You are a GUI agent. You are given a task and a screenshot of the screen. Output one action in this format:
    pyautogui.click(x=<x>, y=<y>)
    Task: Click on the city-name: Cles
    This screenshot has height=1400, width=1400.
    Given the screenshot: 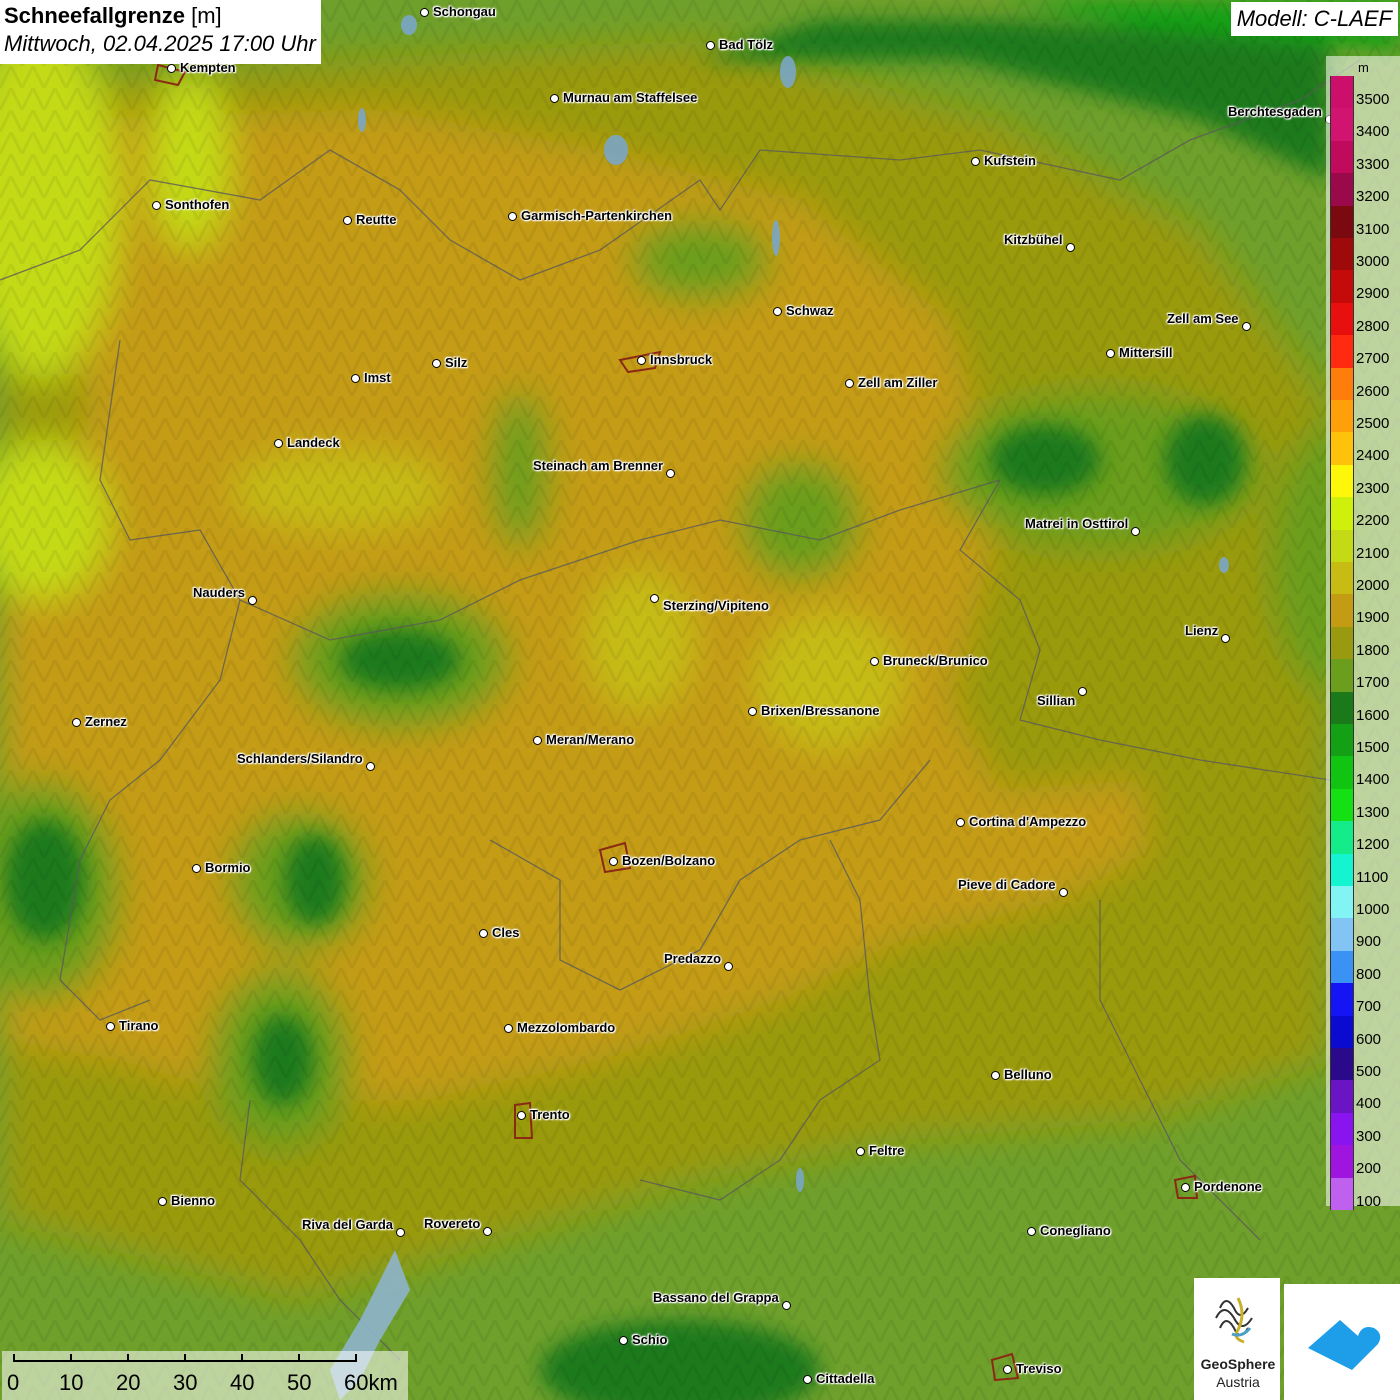 What is the action you would take?
    pyautogui.click(x=506, y=932)
    